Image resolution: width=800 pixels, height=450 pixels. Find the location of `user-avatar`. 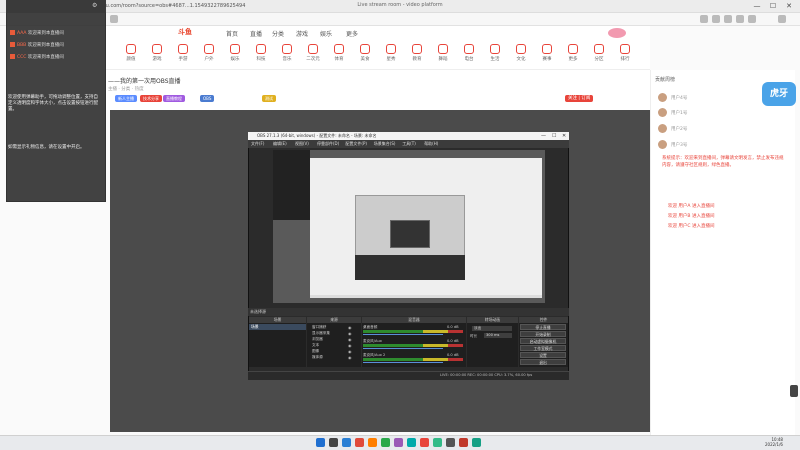

user-avatar is located at coordinates (617, 33).